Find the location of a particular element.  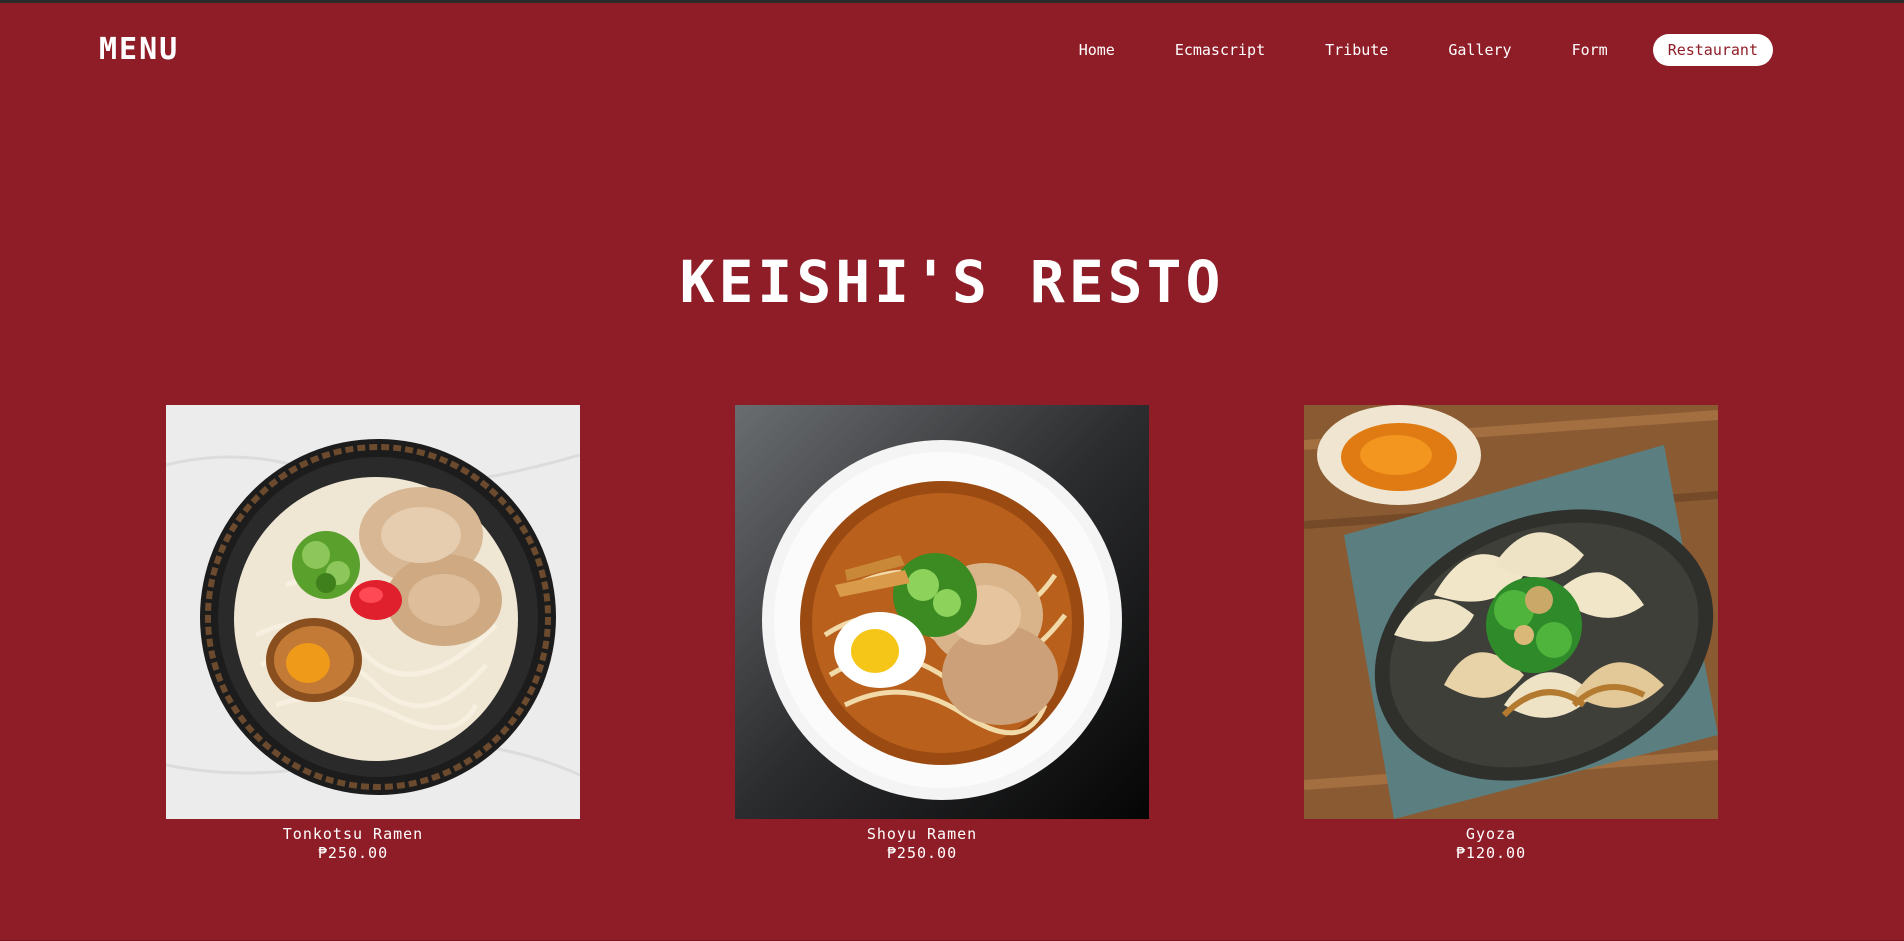

nav-link-restaurant: Restaurant is located at coordinates (1712, 50).